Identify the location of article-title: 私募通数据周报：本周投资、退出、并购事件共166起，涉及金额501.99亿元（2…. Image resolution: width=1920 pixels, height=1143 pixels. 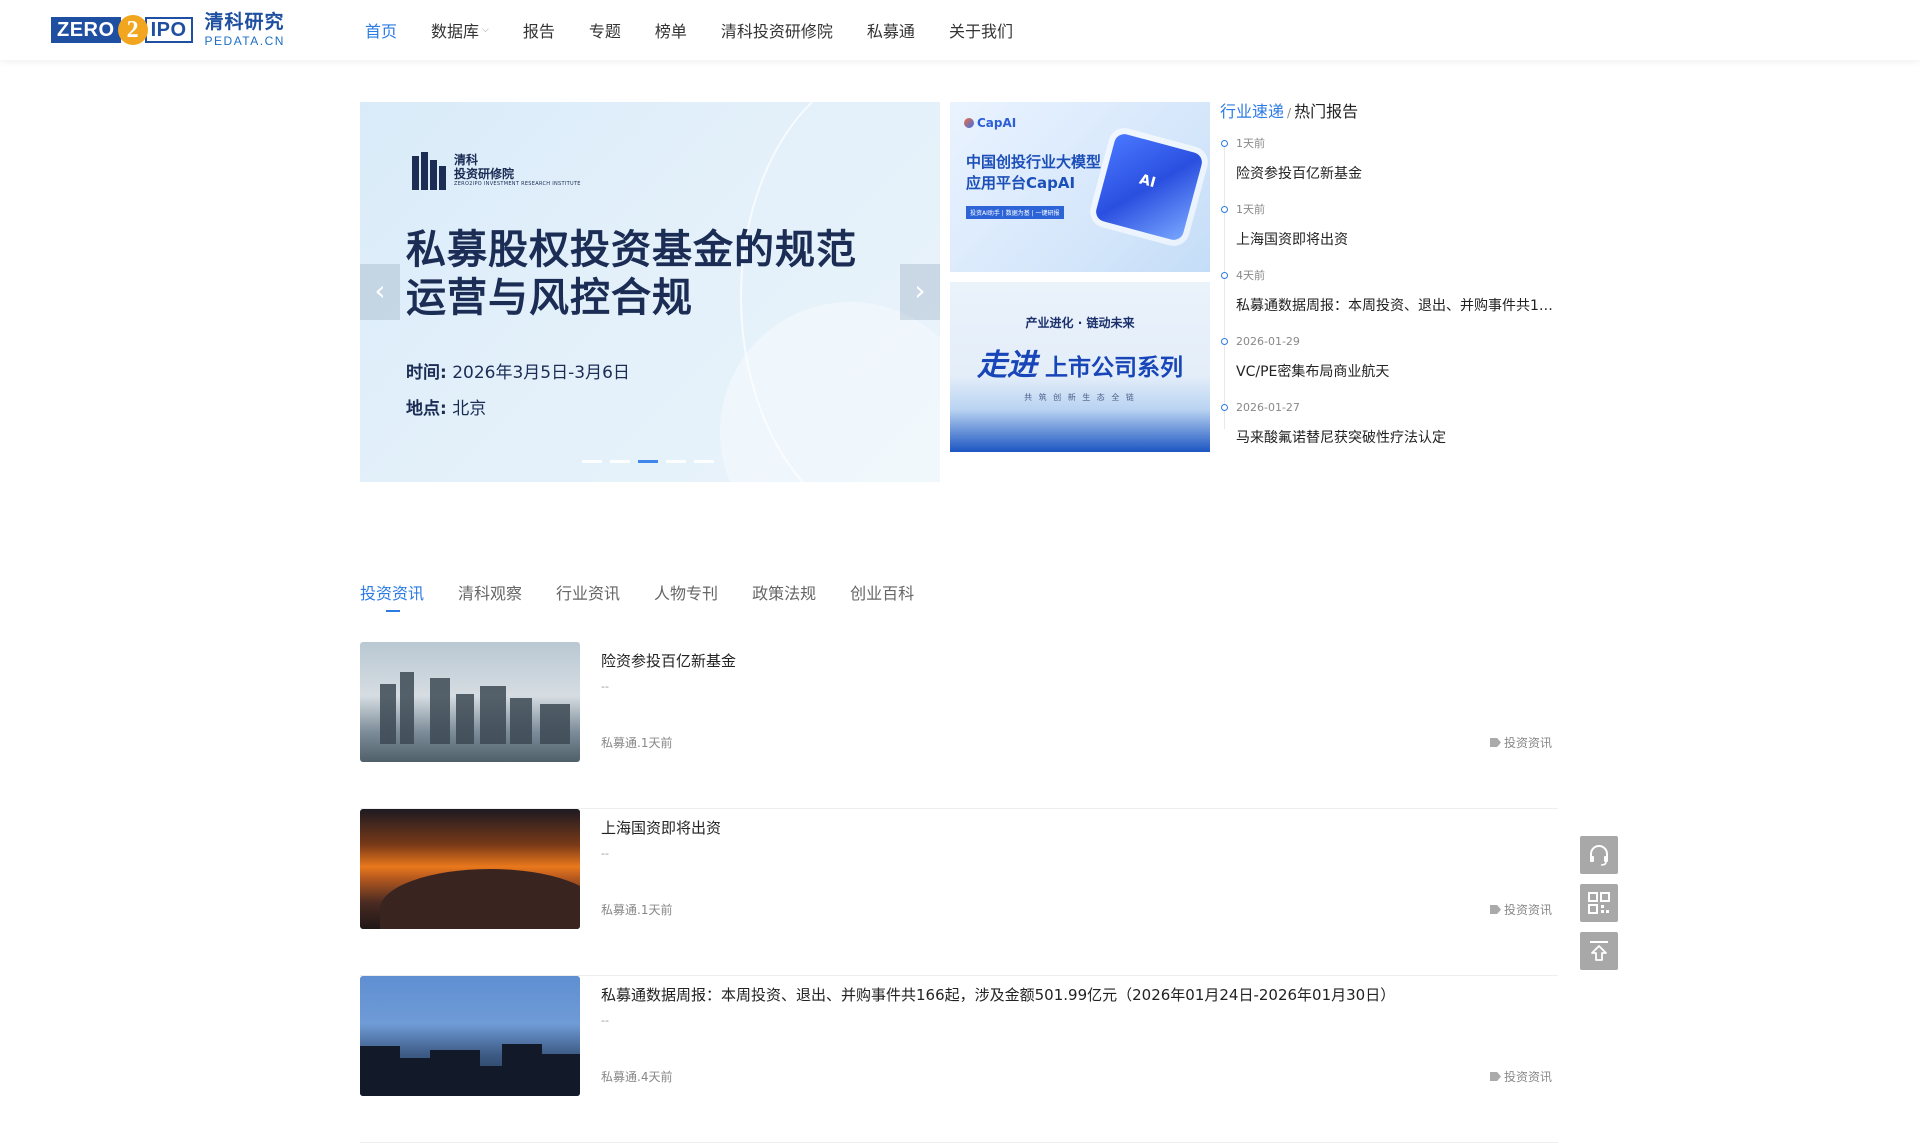
(998, 994).